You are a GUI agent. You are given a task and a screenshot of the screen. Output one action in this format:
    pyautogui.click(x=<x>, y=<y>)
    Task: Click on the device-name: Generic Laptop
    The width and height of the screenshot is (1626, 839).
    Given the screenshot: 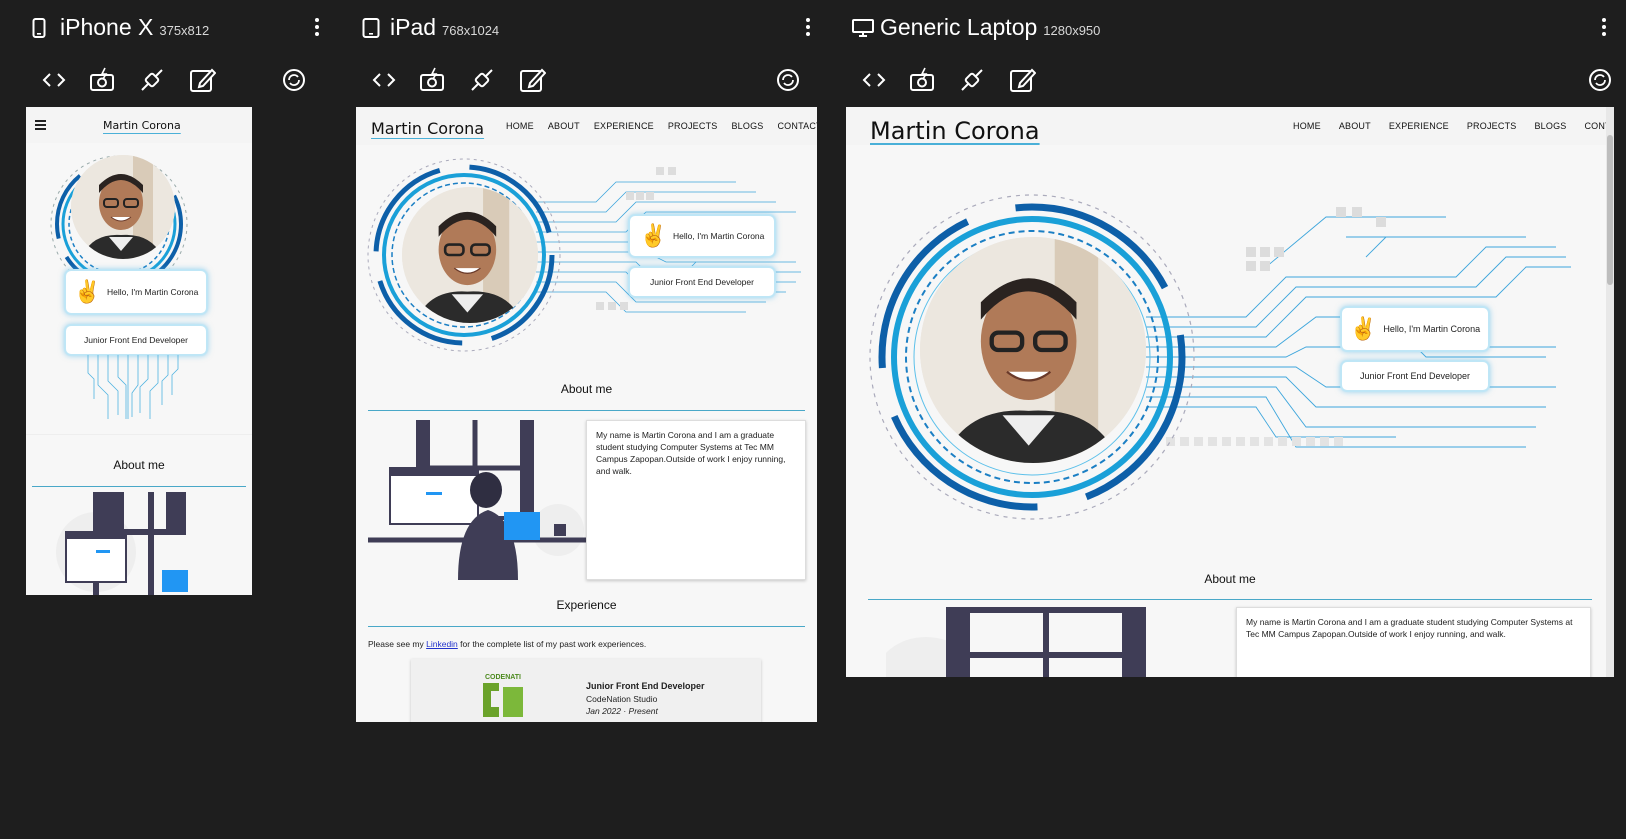 What is the action you would take?
    pyautogui.click(x=959, y=27)
    